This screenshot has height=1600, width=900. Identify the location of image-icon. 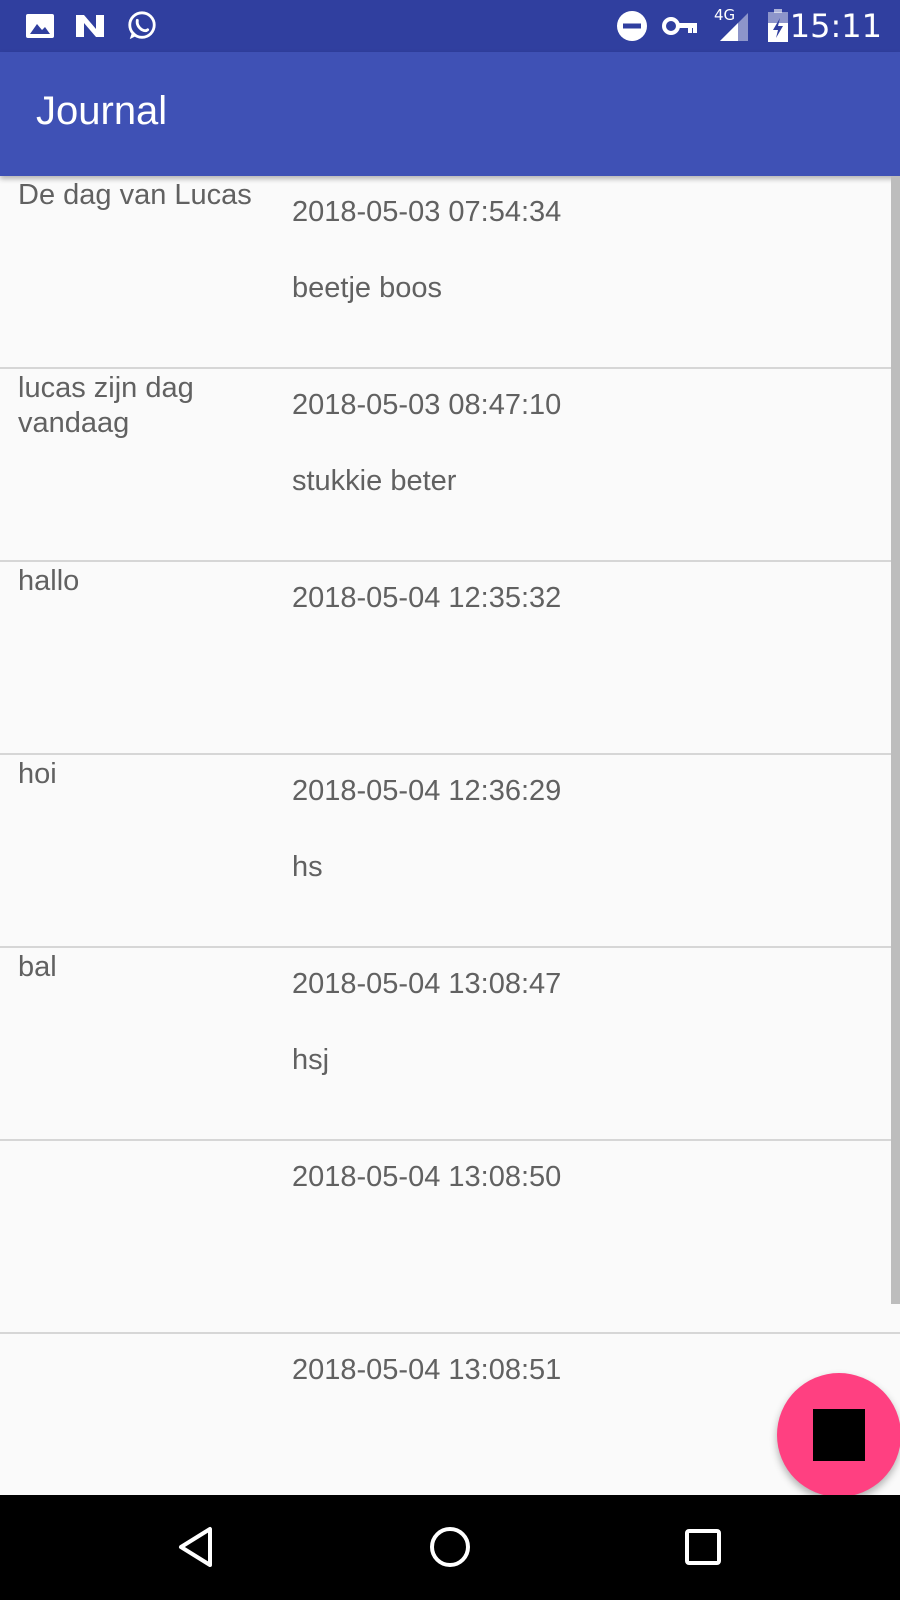
(40, 26).